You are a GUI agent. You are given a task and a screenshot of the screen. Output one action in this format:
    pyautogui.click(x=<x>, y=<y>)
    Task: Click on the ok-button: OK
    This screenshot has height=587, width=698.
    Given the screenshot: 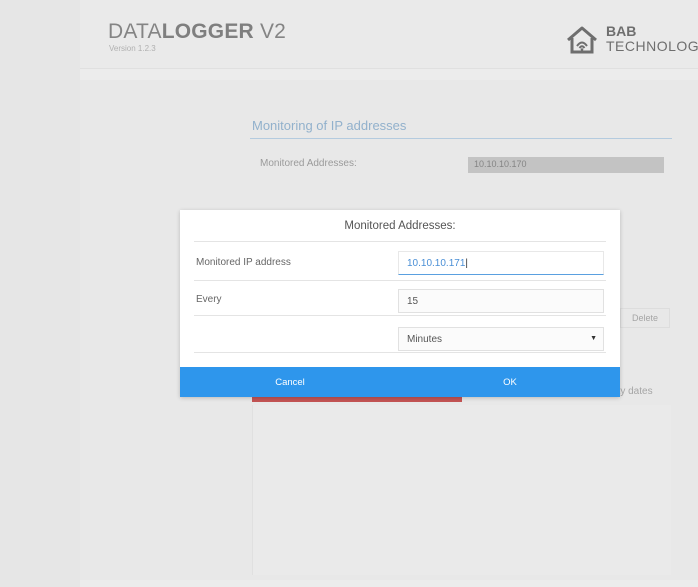 What is the action you would take?
    pyautogui.click(x=510, y=382)
    